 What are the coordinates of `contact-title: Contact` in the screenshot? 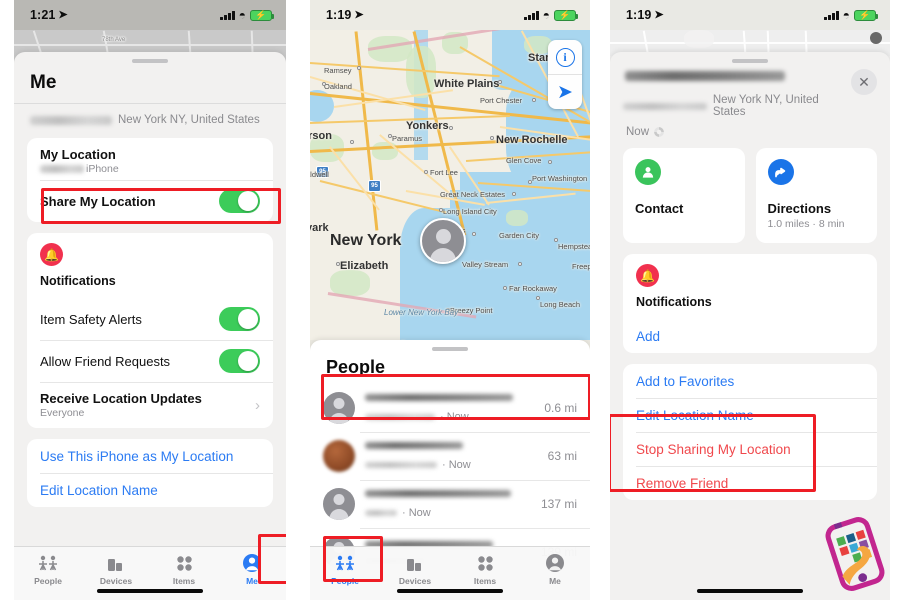 It's located at (659, 208).